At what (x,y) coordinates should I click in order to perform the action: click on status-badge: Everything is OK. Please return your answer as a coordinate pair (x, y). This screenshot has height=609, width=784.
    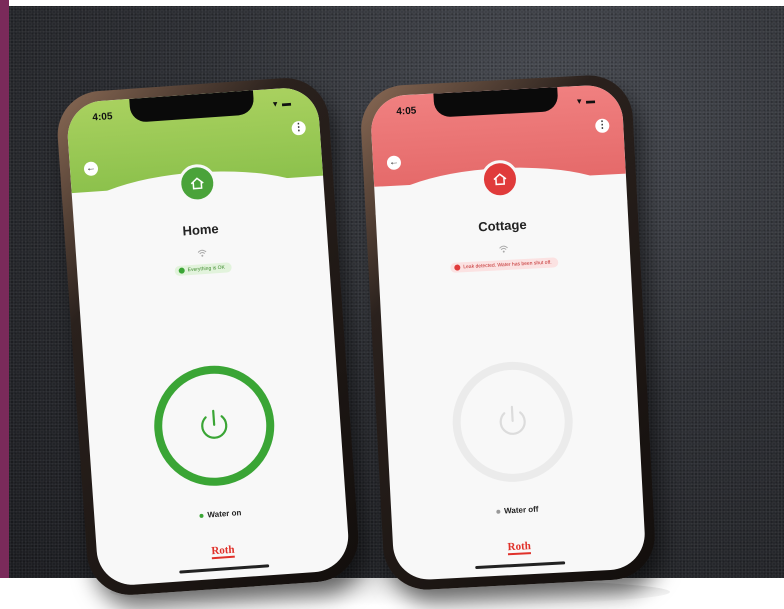
    Looking at the image, I should click on (203, 269).